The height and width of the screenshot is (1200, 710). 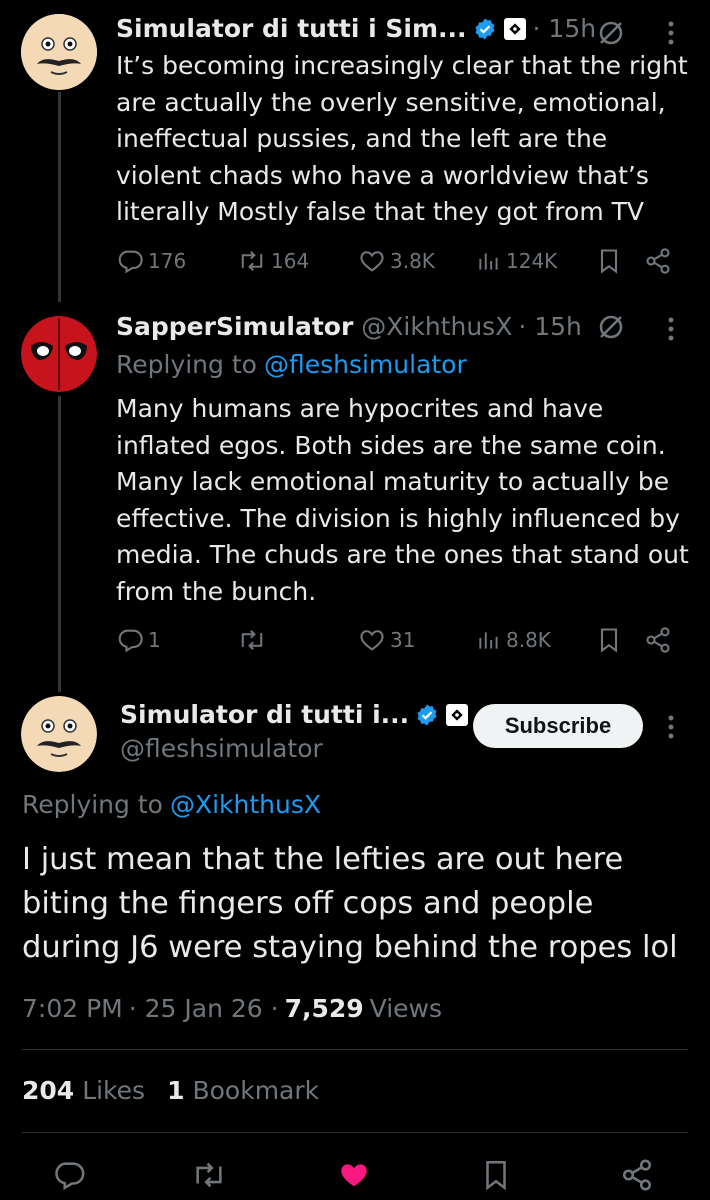 What do you see at coordinates (324, 1008) in the screenshot?
I see `views-count: 7,529` at bounding box center [324, 1008].